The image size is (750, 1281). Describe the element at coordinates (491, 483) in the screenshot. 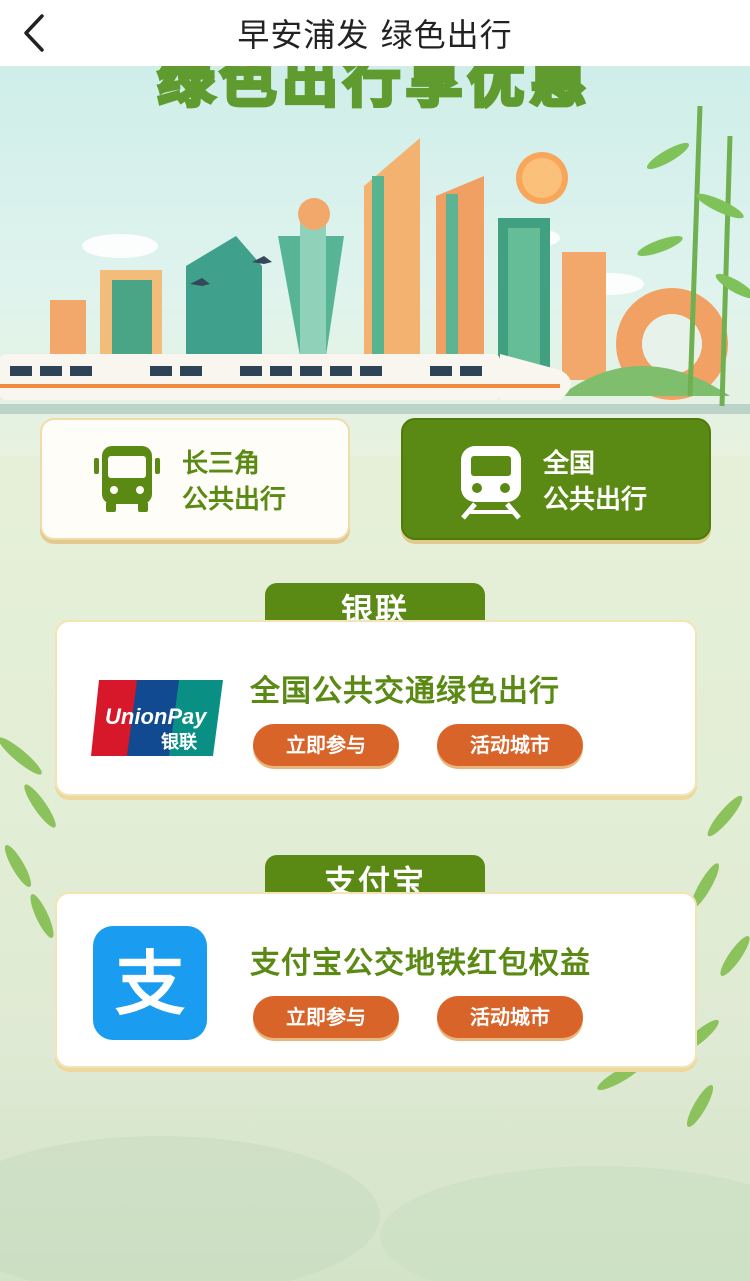

I see `train-icon` at that location.